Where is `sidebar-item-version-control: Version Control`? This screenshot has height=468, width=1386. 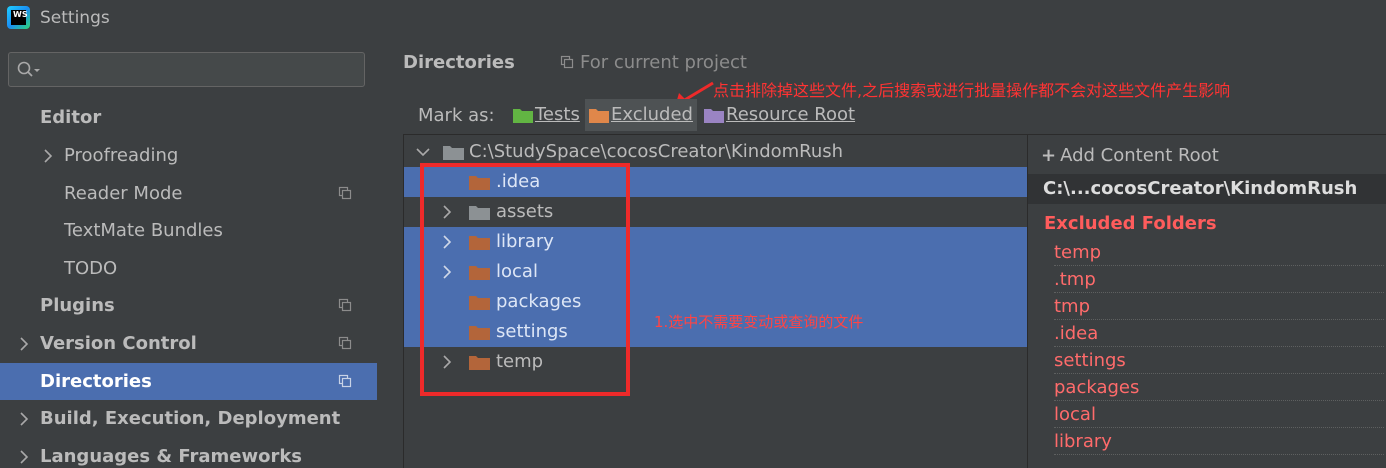 sidebar-item-version-control: Version Control is located at coordinates (188, 343).